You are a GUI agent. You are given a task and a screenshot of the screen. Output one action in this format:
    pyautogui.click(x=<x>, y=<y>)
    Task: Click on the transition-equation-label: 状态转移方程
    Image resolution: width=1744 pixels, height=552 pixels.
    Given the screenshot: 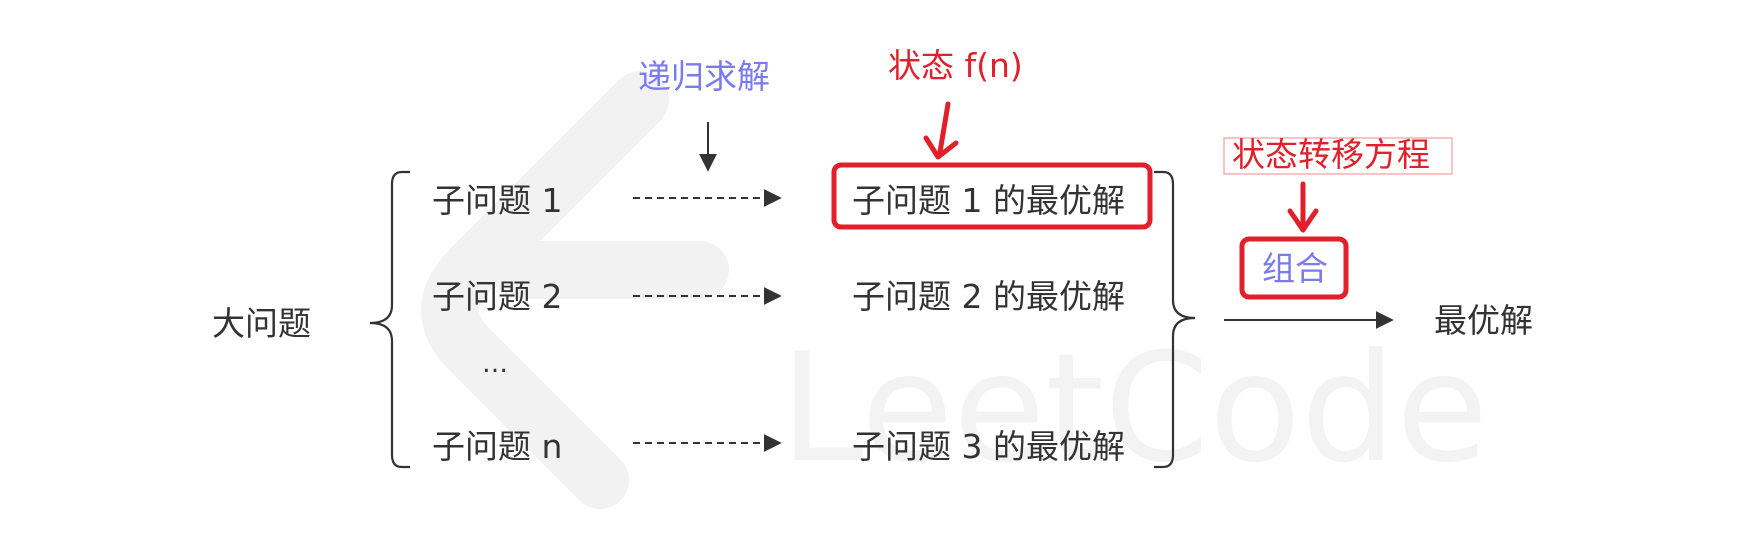 What is the action you would take?
    pyautogui.click(x=1331, y=154)
    